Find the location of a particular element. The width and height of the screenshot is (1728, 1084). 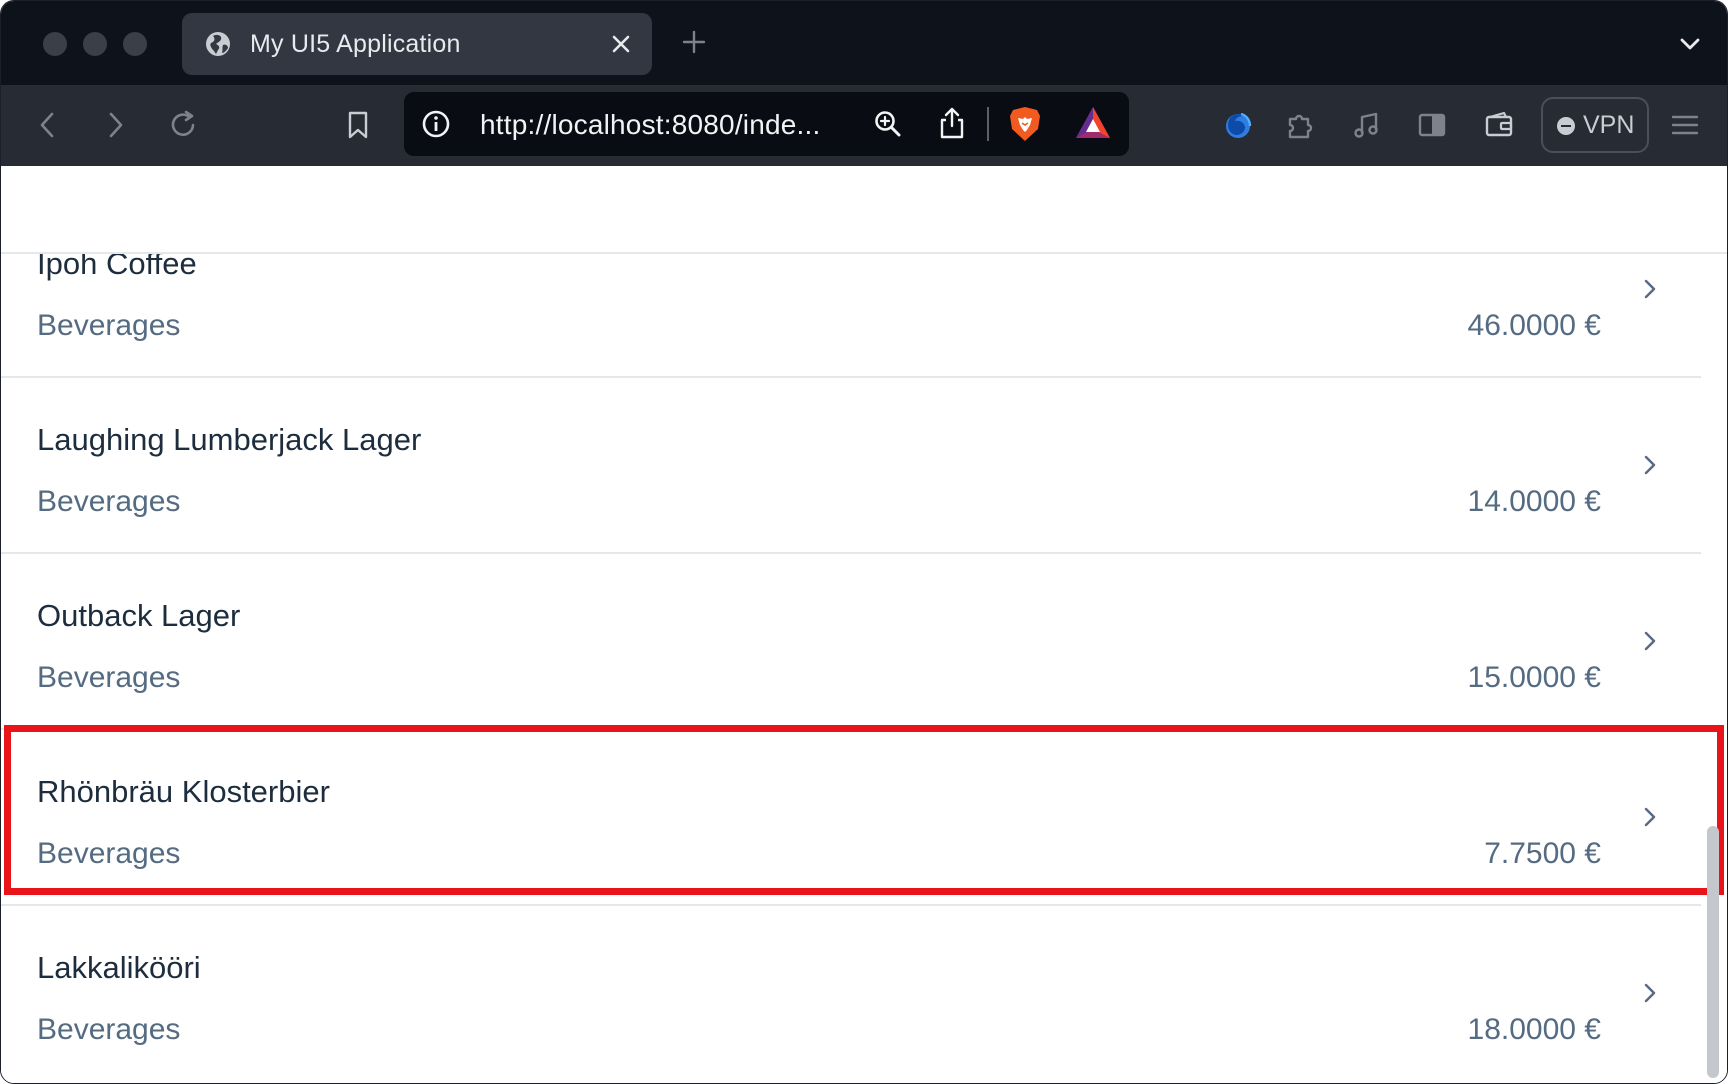

share-icon is located at coordinates (952, 123).